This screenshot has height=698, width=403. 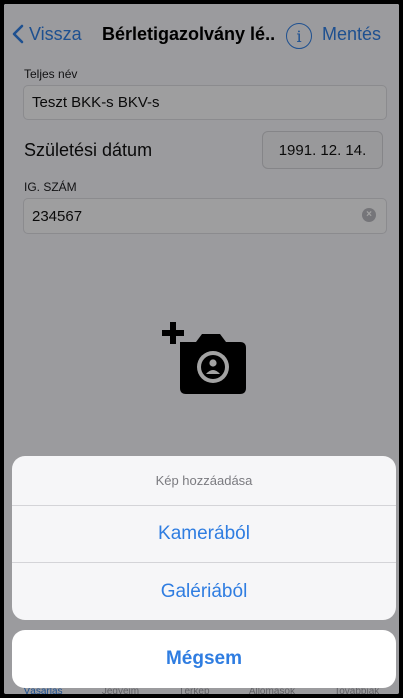 I want to click on action-sheet-title: Kép hozzáadása, so click(x=204, y=481).